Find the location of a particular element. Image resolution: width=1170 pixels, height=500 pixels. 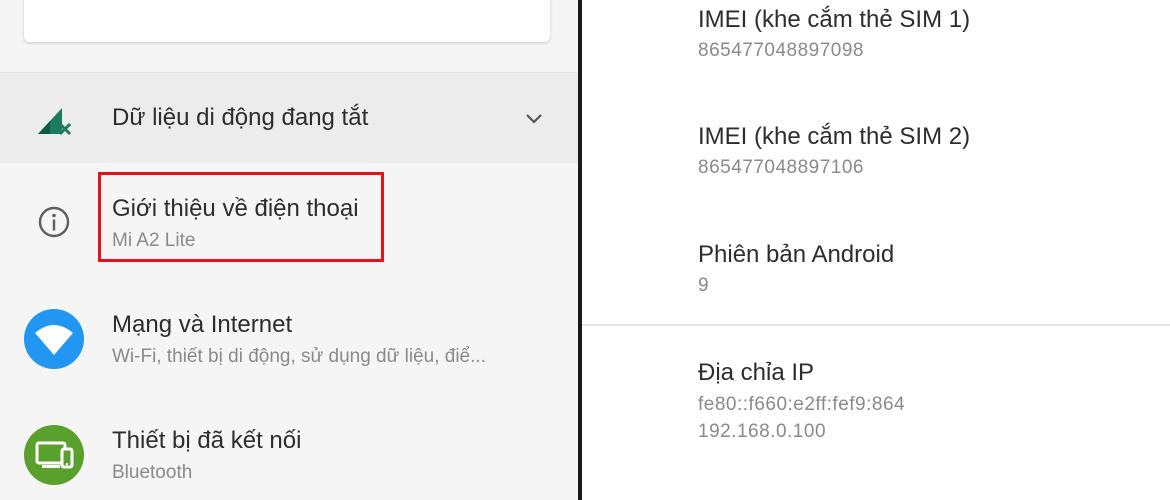

imei1-value: 865477048897098 is located at coordinates (781, 50).